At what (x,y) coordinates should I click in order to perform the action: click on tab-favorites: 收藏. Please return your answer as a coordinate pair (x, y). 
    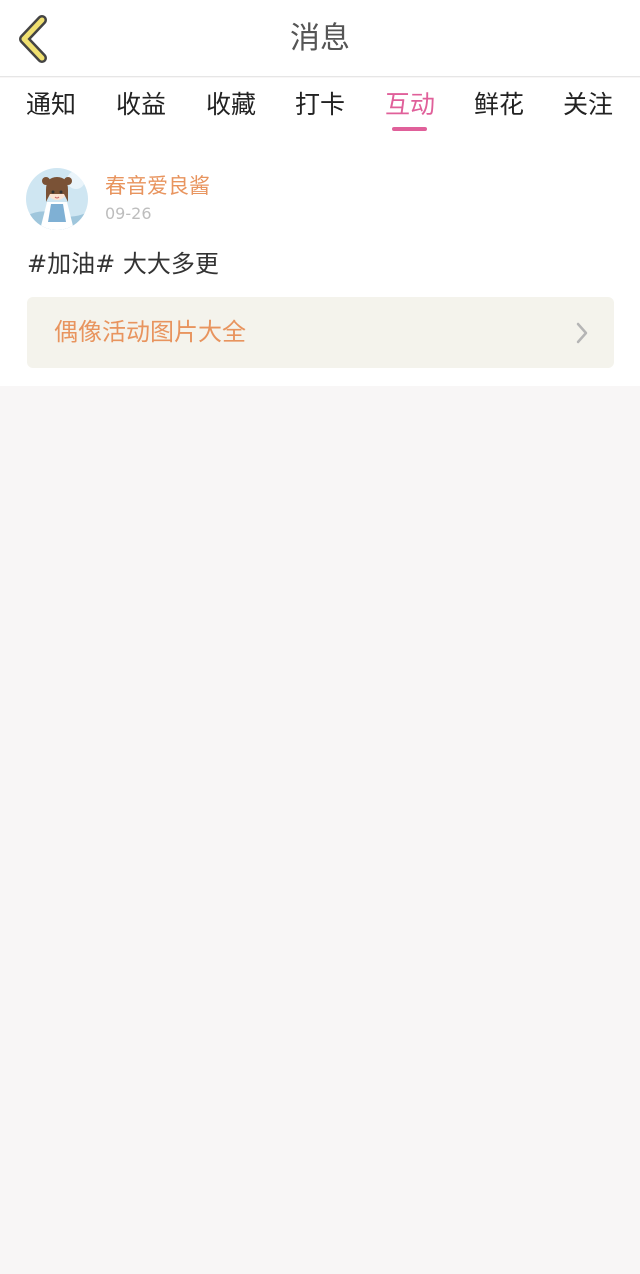
    Looking at the image, I should click on (231, 105).